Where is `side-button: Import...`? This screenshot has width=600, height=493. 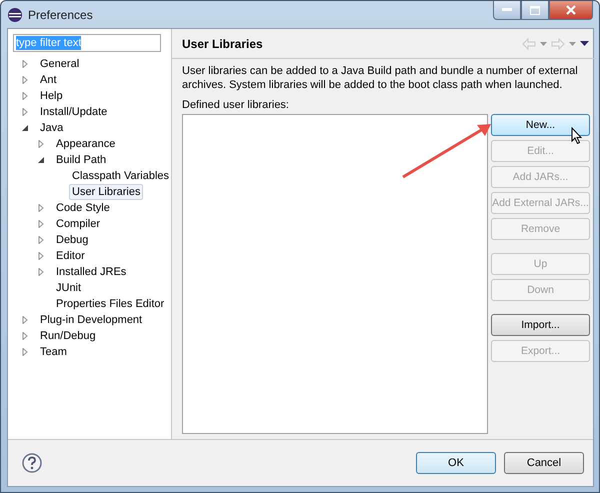
side-button: Import... is located at coordinates (540, 325).